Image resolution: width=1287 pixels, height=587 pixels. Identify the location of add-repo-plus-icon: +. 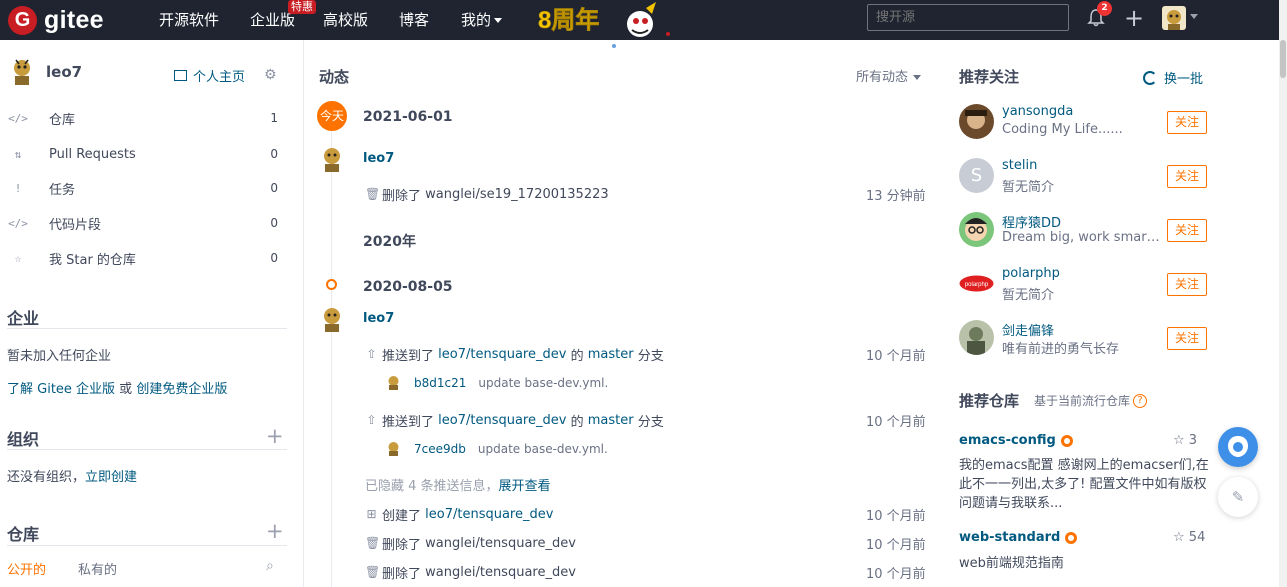
(275, 531).